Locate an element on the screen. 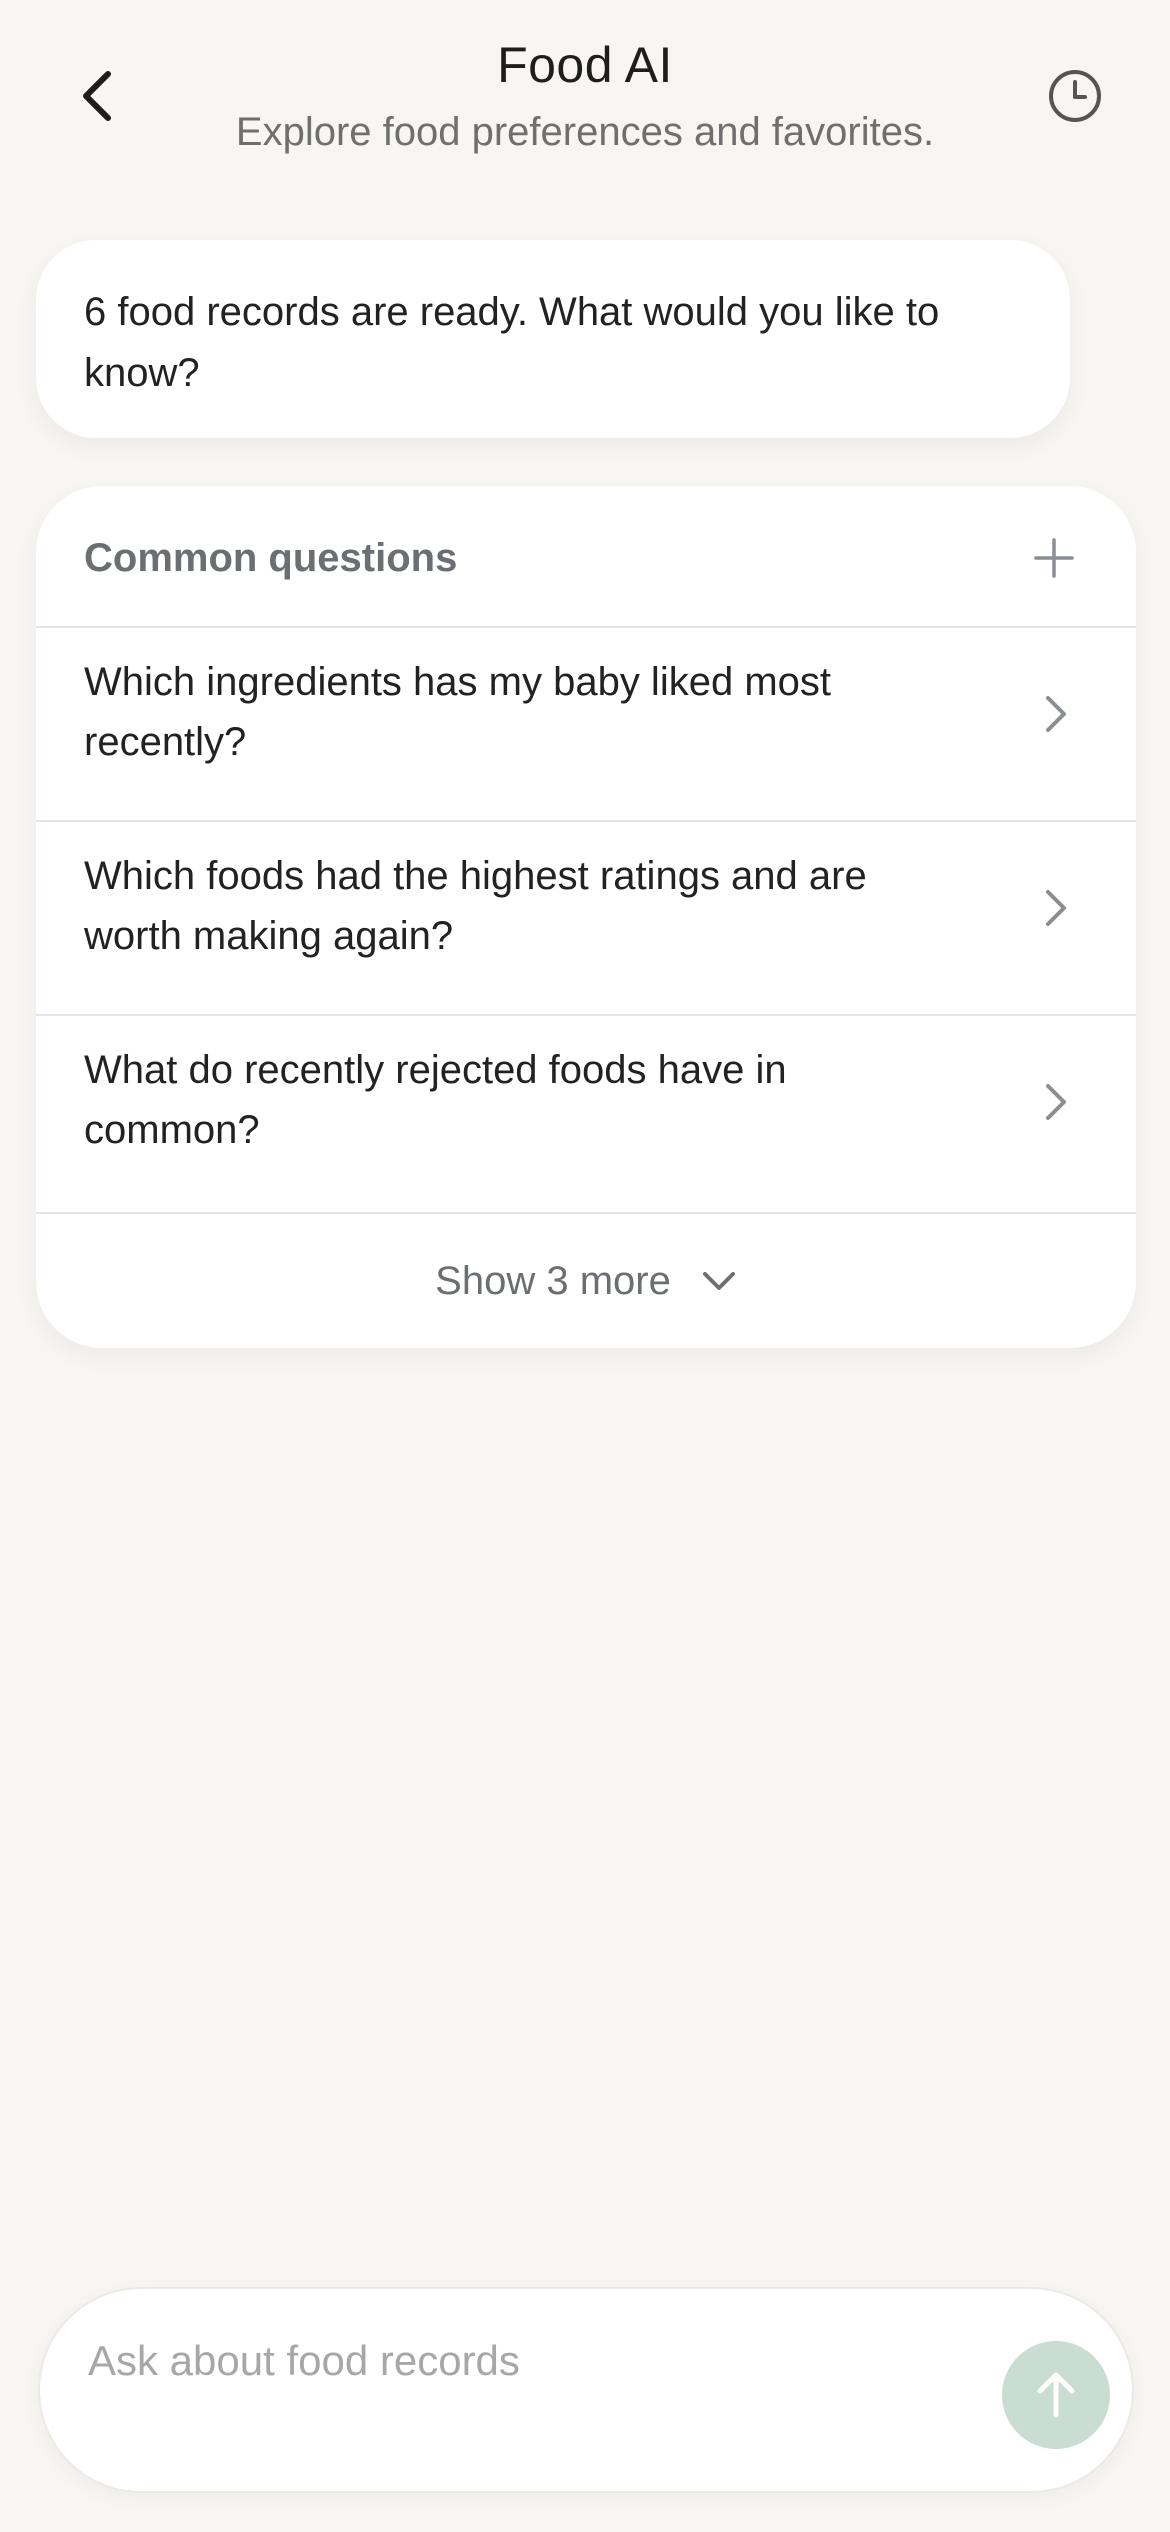  send-button is located at coordinates (1056, 2395).